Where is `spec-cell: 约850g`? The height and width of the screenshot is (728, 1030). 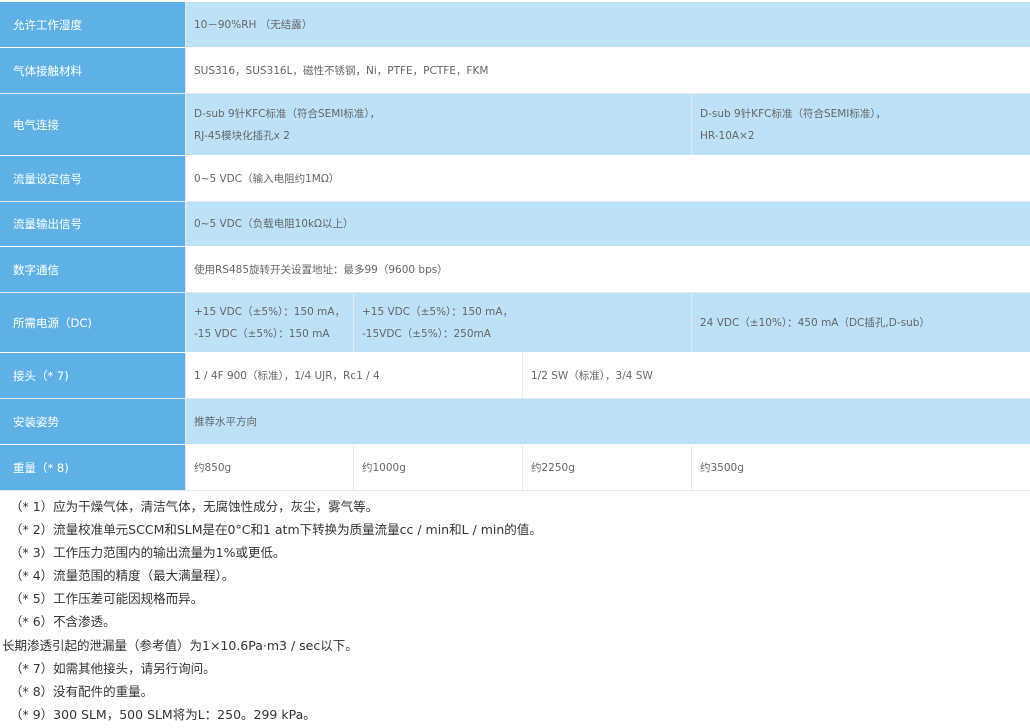 spec-cell: 约850g is located at coordinates (269, 467).